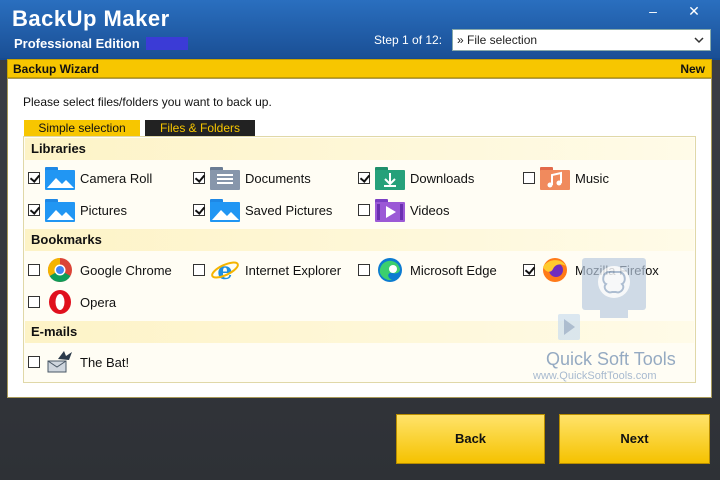 The height and width of the screenshot is (480, 720). I want to click on wizard-header: Backup Wizard New, so click(359, 68).